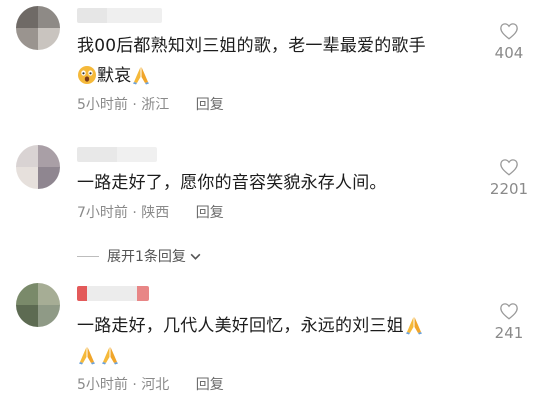 The width and height of the screenshot is (551, 407). Describe the element at coordinates (282, 341) in the screenshot. I see `comment-text: 一路走好，几代人美好回忆，永远的刘三姐` at that location.